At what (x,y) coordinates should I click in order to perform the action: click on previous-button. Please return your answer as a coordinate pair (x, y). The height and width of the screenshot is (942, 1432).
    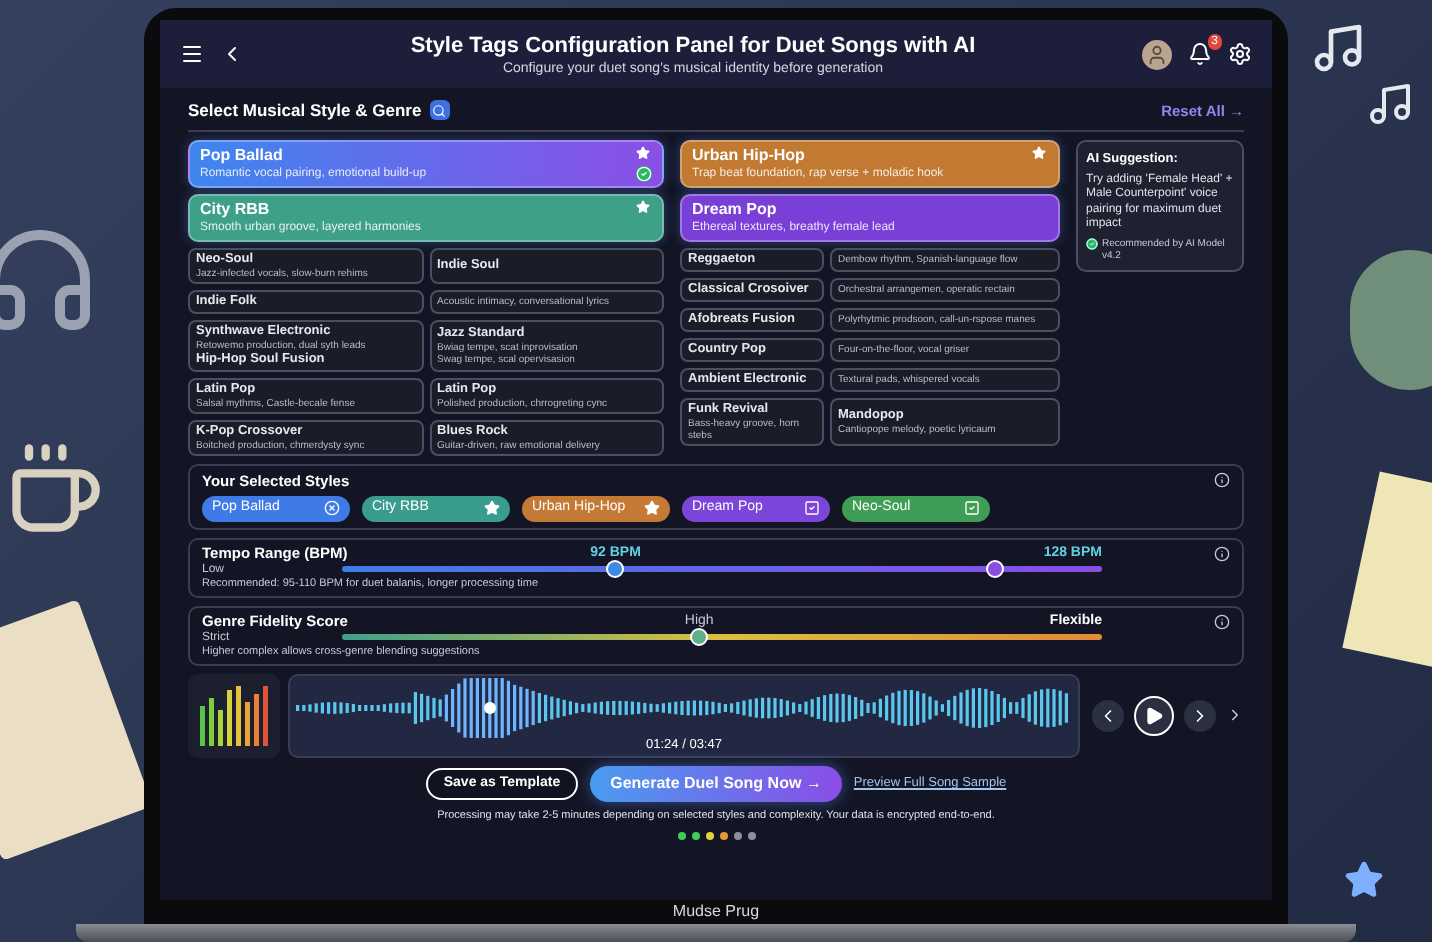
    Looking at the image, I should click on (1108, 715).